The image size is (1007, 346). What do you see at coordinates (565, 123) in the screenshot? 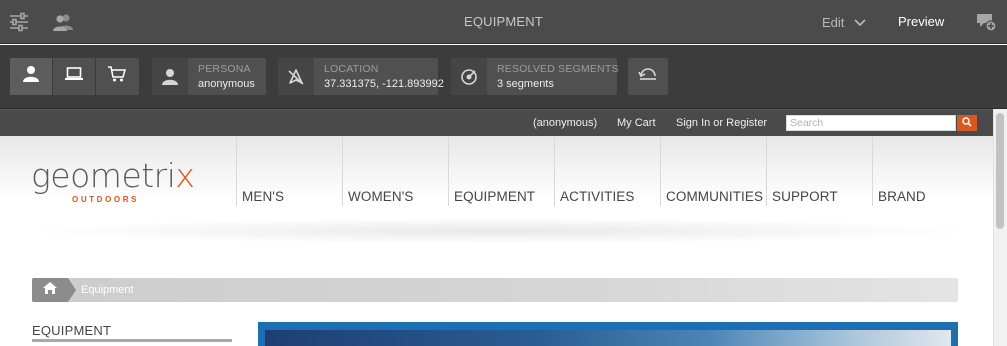
I see `user-link: (anonymous)` at bounding box center [565, 123].